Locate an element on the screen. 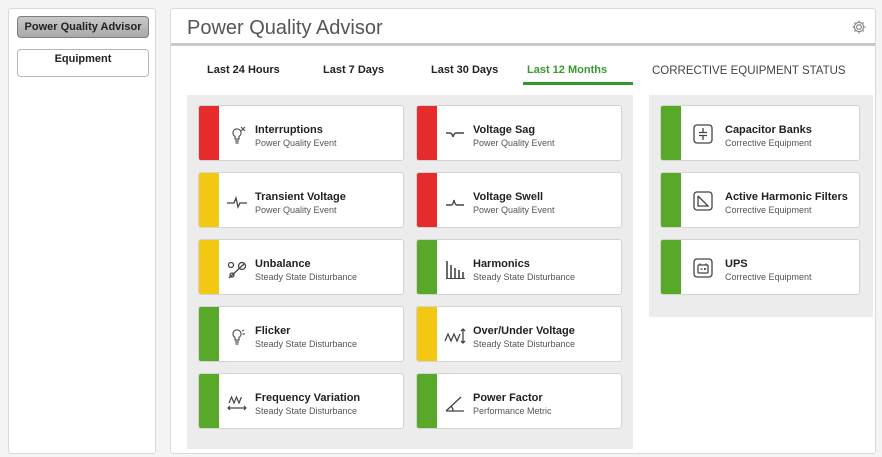 The height and width of the screenshot is (457, 882). card-title: Transient Voltage is located at coordinates (300, 197).